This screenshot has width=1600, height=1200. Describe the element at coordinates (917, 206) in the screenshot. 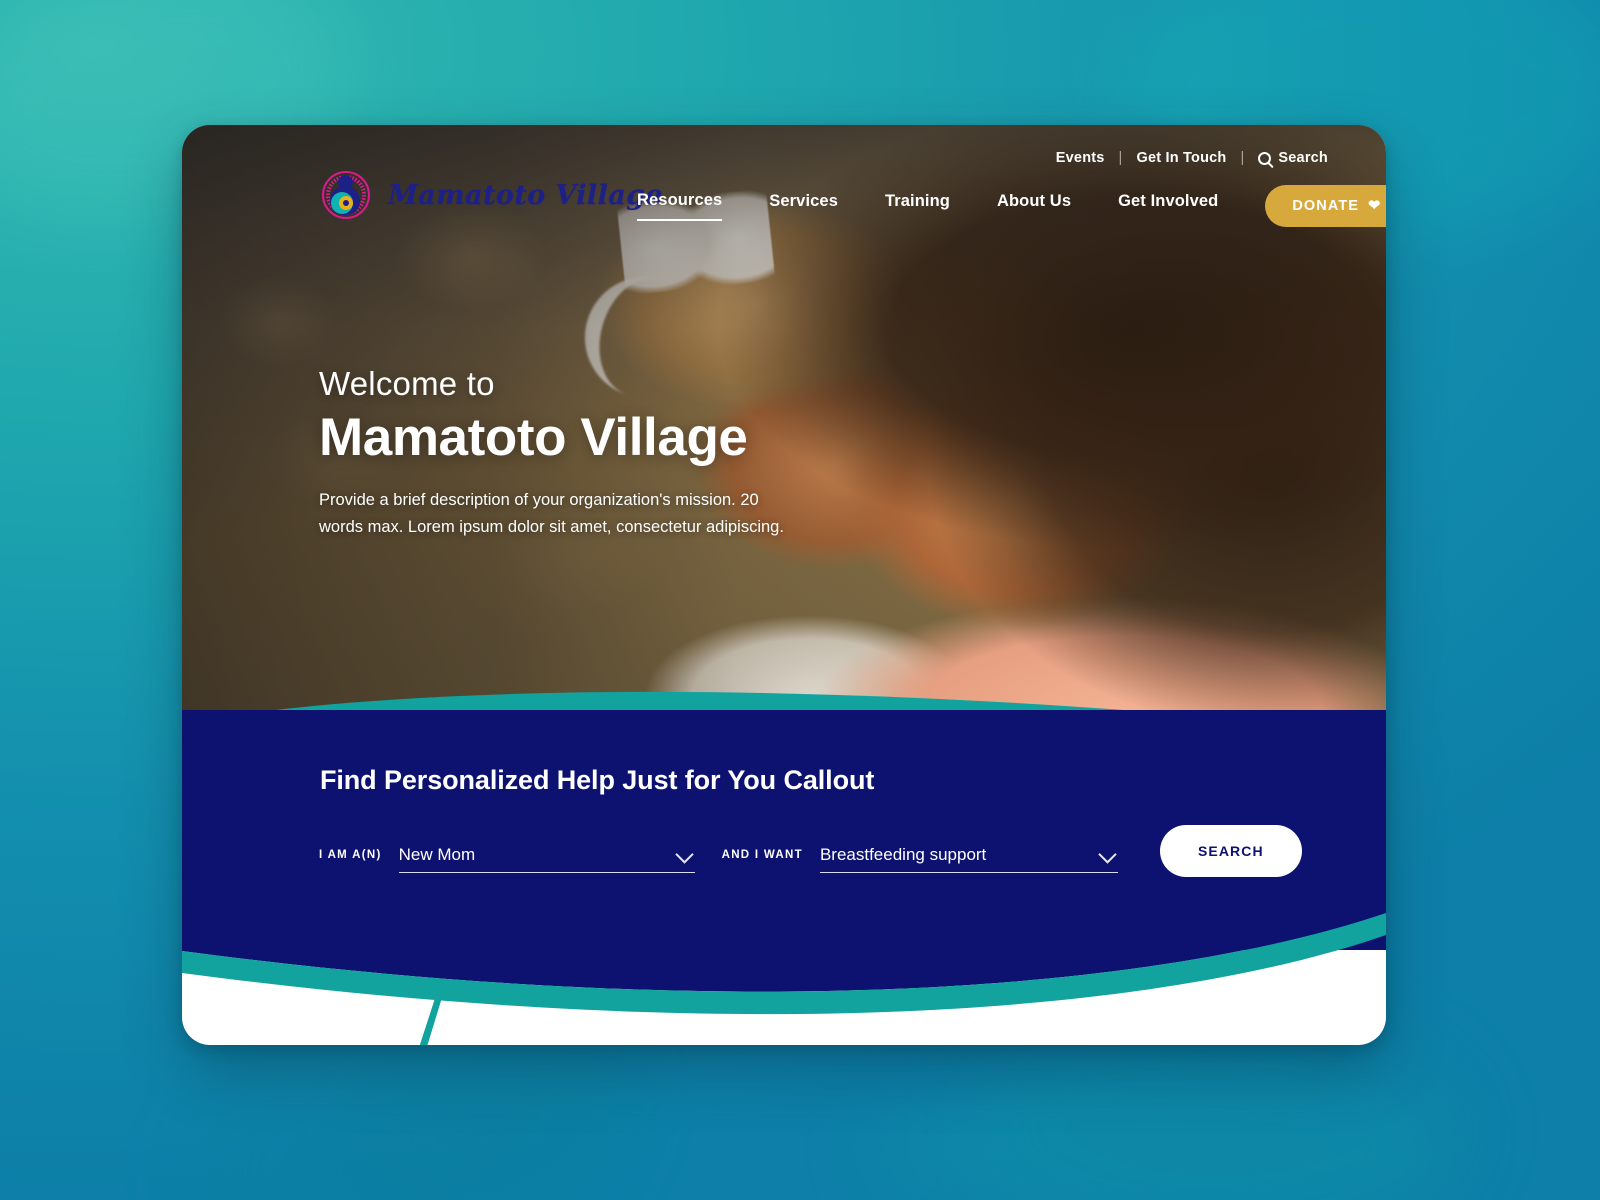

I see `nav-item-training: Training` at that location.